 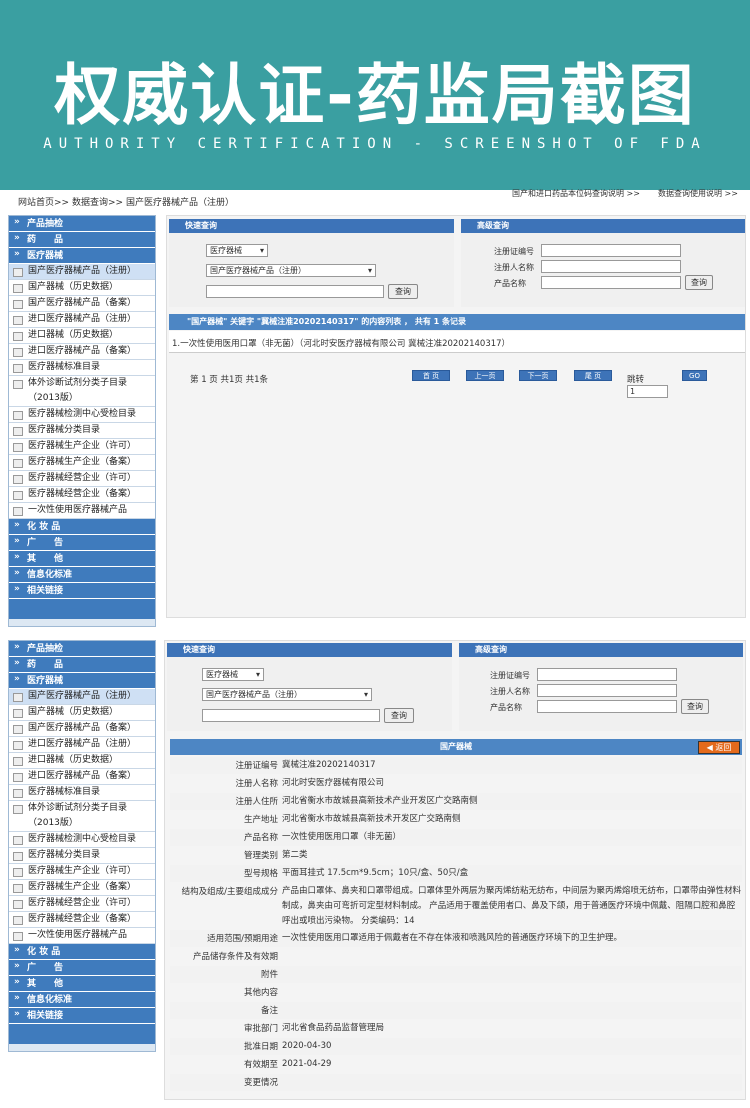 I want to click on query-help-link: 数据查询使用说明 >>, so click(x=698, y=193).